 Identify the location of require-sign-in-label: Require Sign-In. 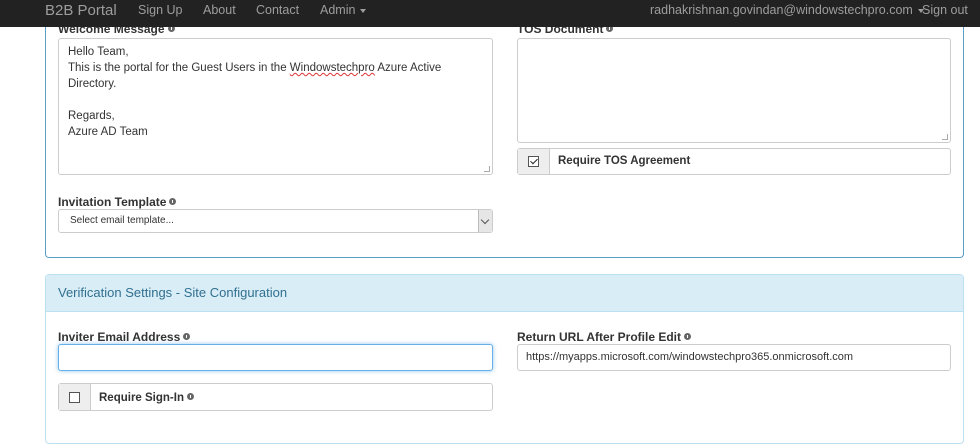
(146, 398).